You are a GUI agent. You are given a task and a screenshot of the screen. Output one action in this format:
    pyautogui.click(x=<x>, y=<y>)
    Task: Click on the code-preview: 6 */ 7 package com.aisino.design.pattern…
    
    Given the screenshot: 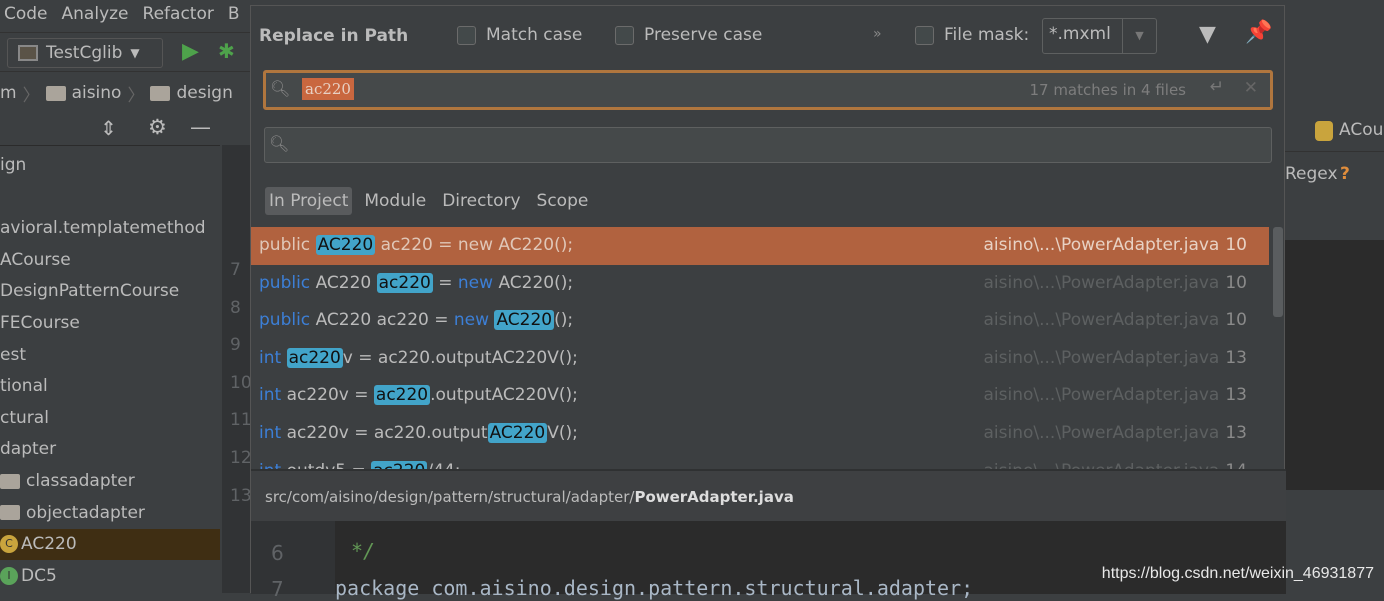 What is the action you would take?
    pyautogui.click(x=768, y=561)
    